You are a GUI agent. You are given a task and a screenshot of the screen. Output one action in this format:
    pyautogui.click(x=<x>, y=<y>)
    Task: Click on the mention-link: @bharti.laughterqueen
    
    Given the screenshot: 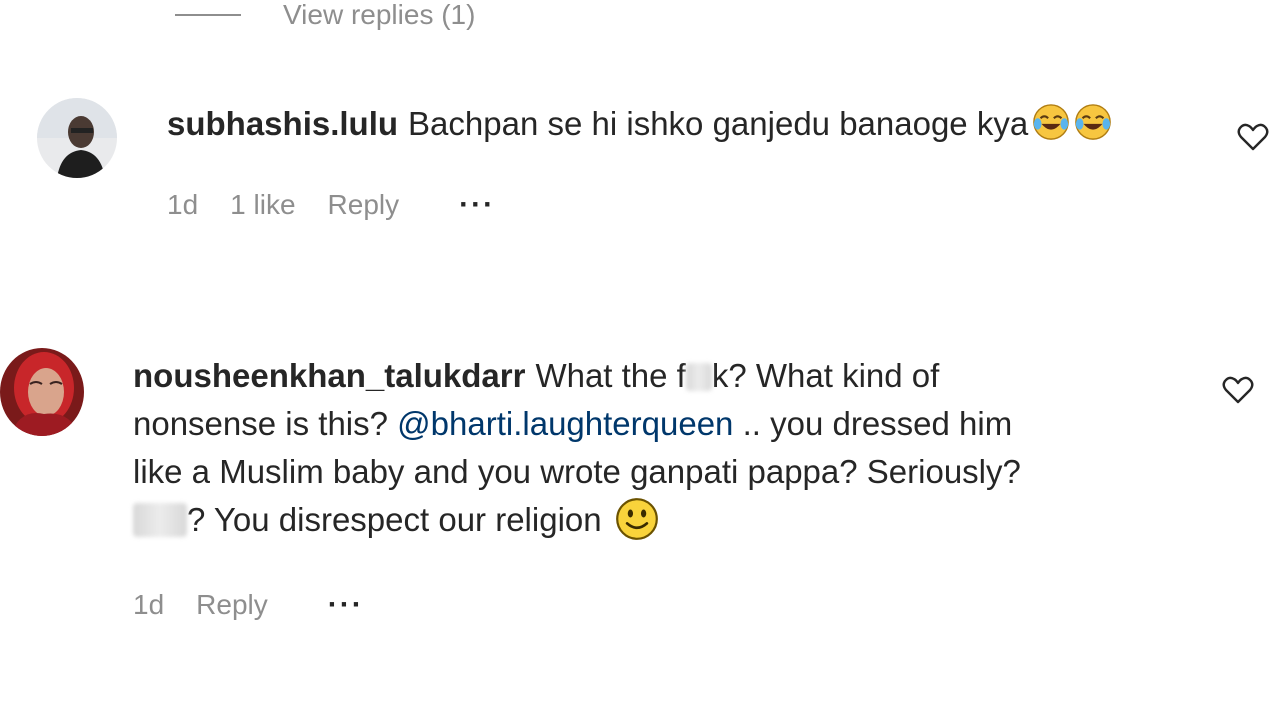 What is the action you would take?
    pyautogui.click(x=565, y=423)
    